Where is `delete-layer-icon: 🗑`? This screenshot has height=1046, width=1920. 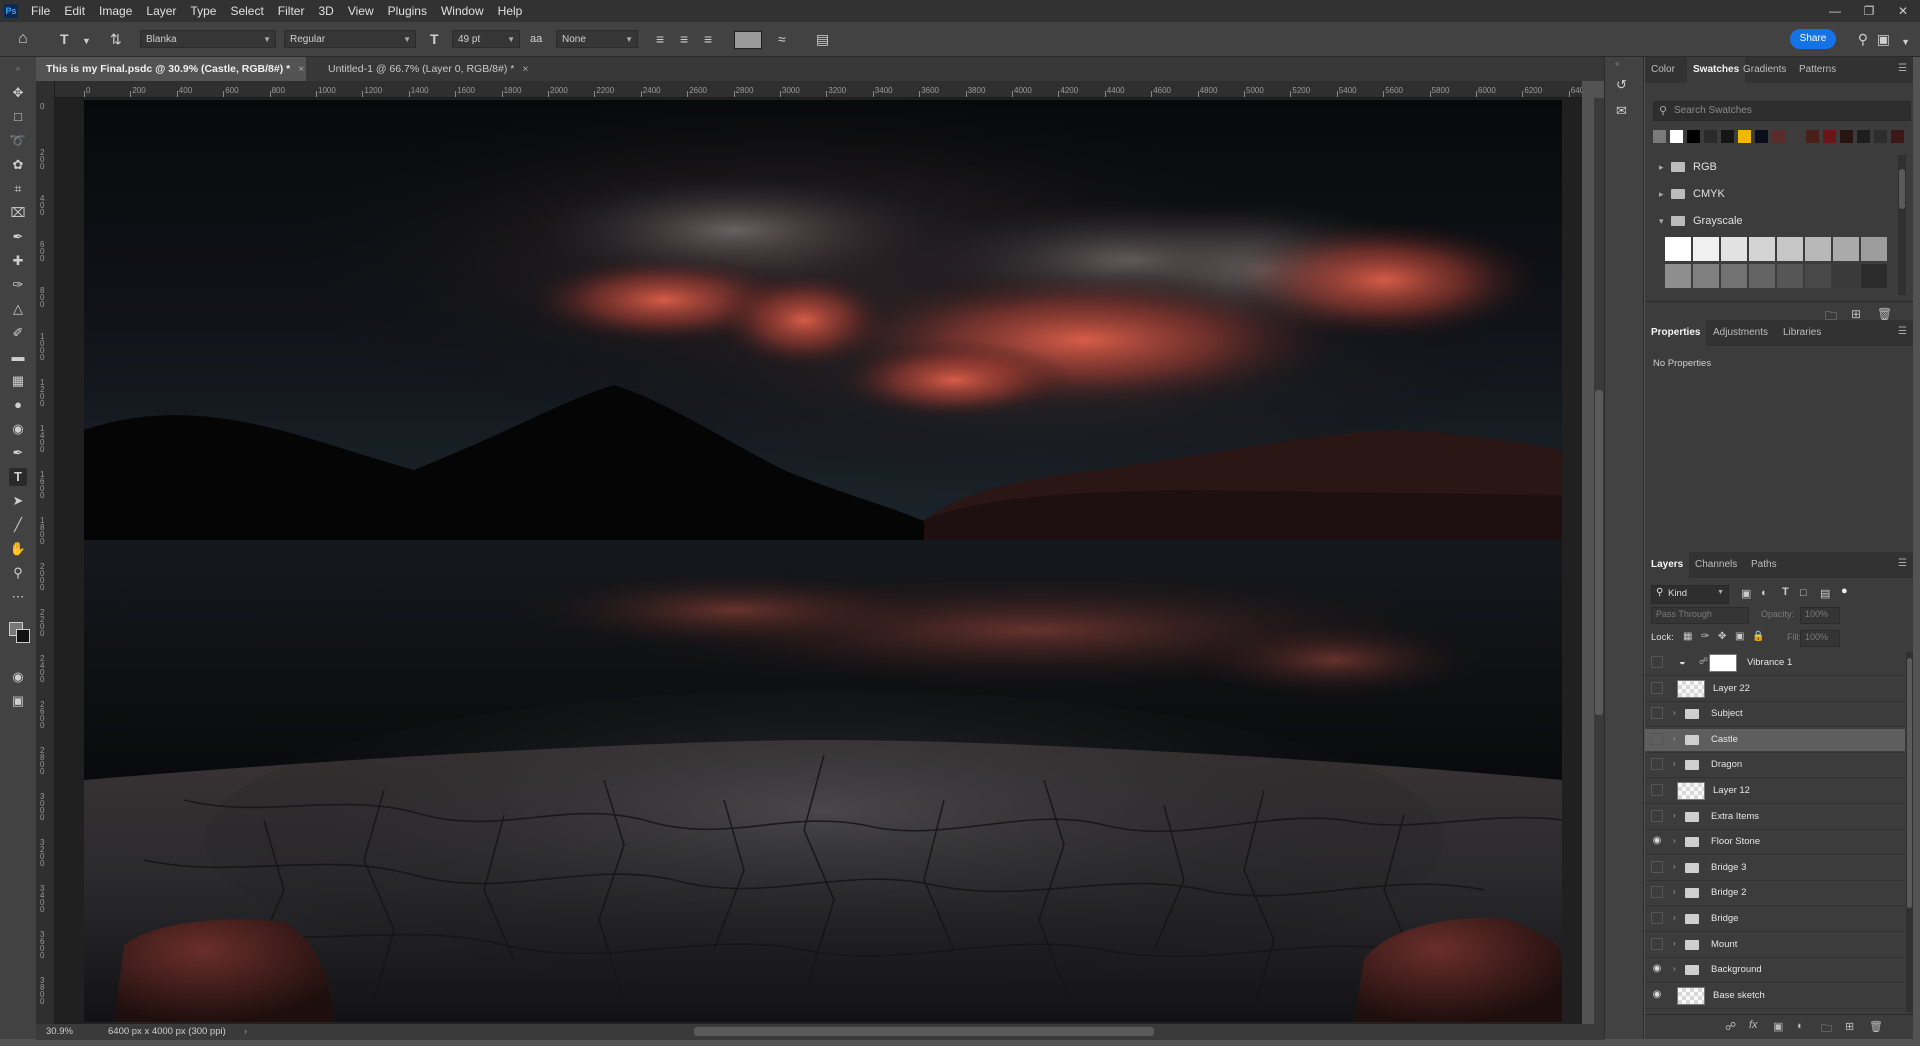
delete-layer-icon: 🗑 is located at coordinates (1876, 1026).